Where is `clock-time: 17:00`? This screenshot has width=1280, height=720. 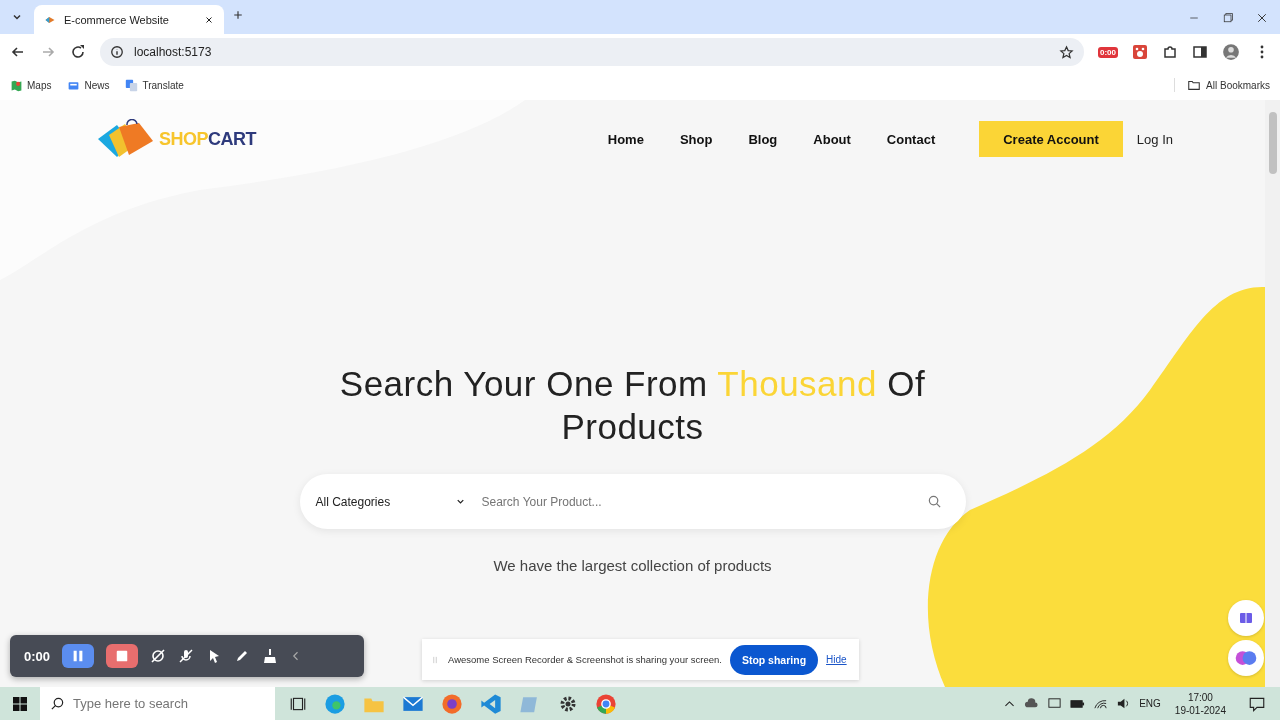 clock-time: 17:00 is located at coordinates (1200, 697).